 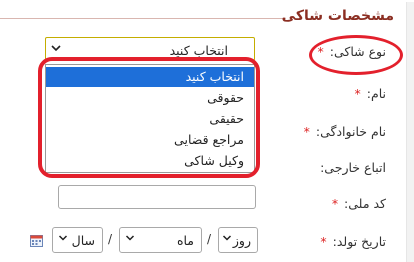 I want to click on dropdown-option: مراجع قضایی, so click(x=150, y=140).